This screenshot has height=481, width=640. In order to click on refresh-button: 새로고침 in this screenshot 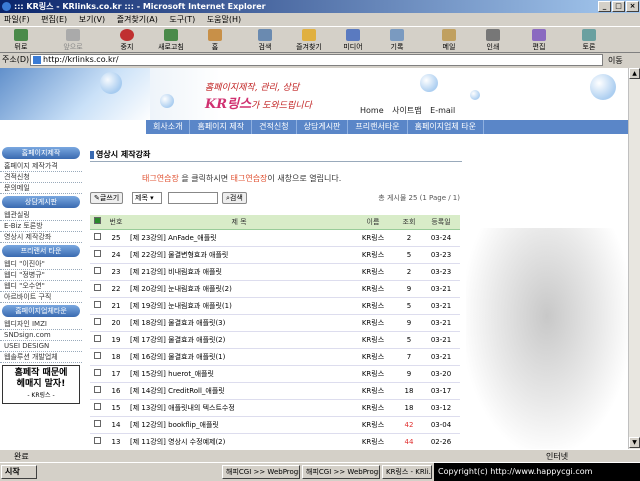, I will do `click(171, 40)`.